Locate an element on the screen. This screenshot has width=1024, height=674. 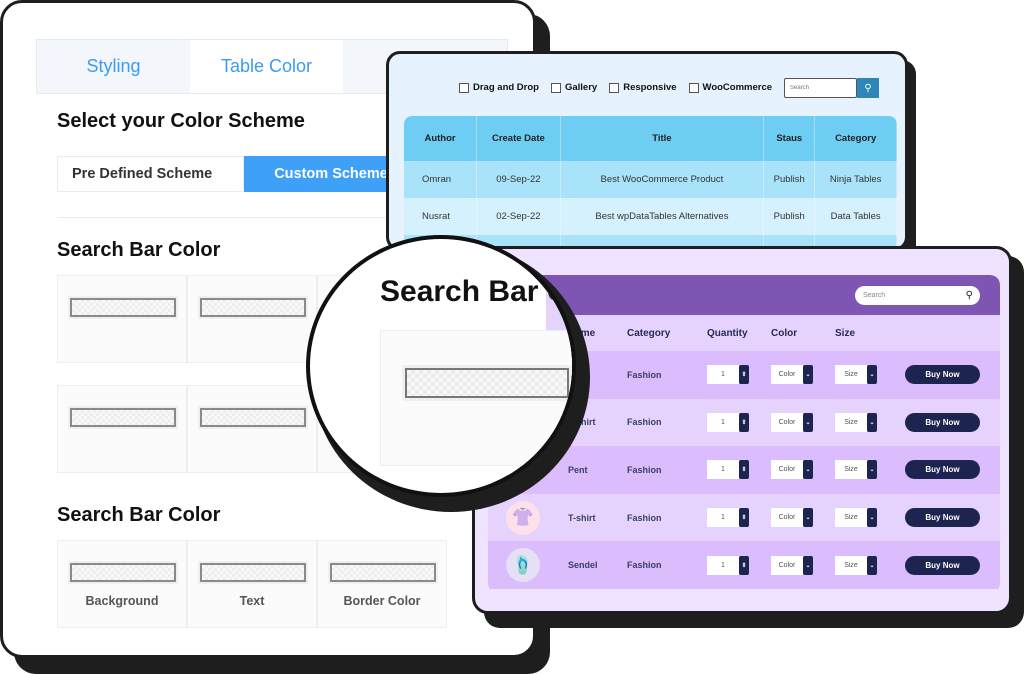
column-header: Author is located at coordinates (441, 138).